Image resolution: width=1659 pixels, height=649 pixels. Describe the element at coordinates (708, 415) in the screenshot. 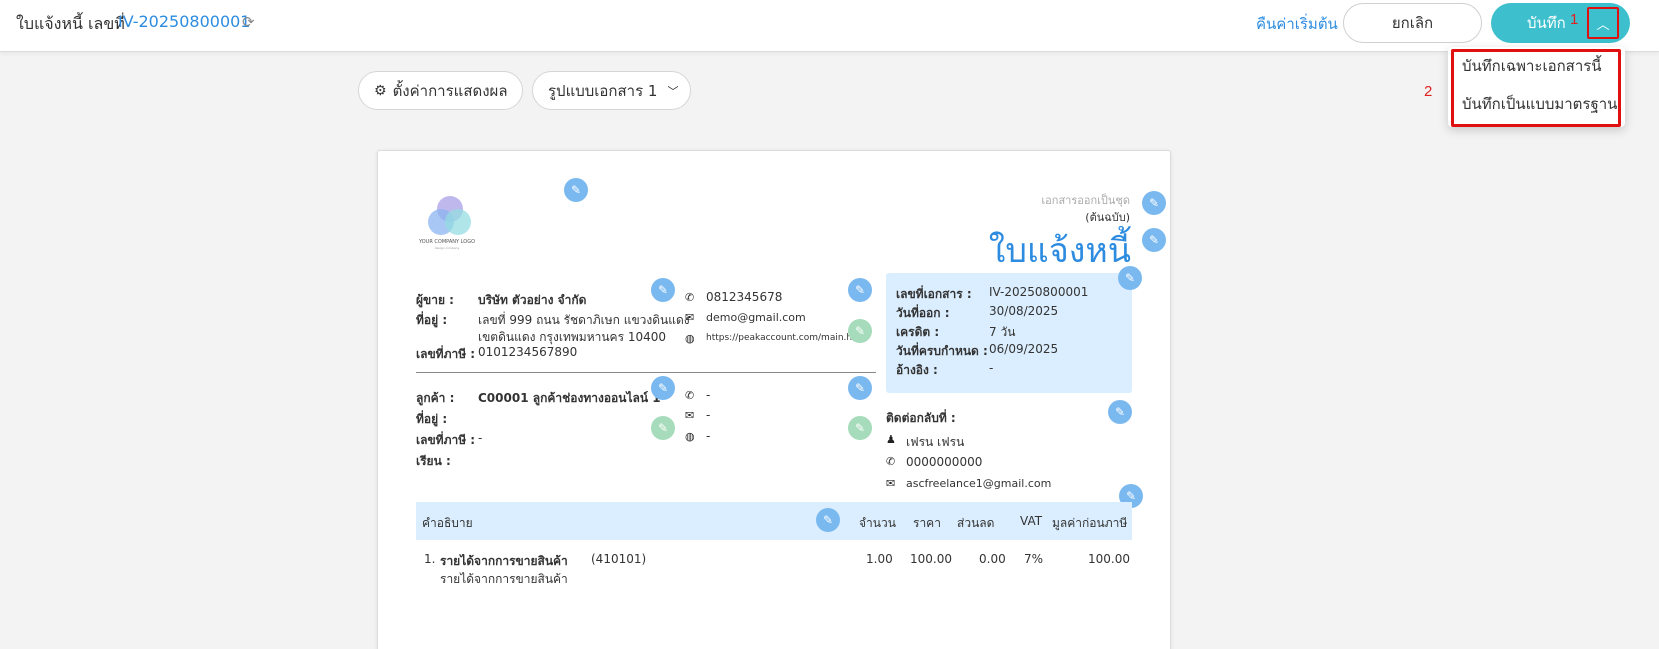

I see `customer-email: -` at that location.